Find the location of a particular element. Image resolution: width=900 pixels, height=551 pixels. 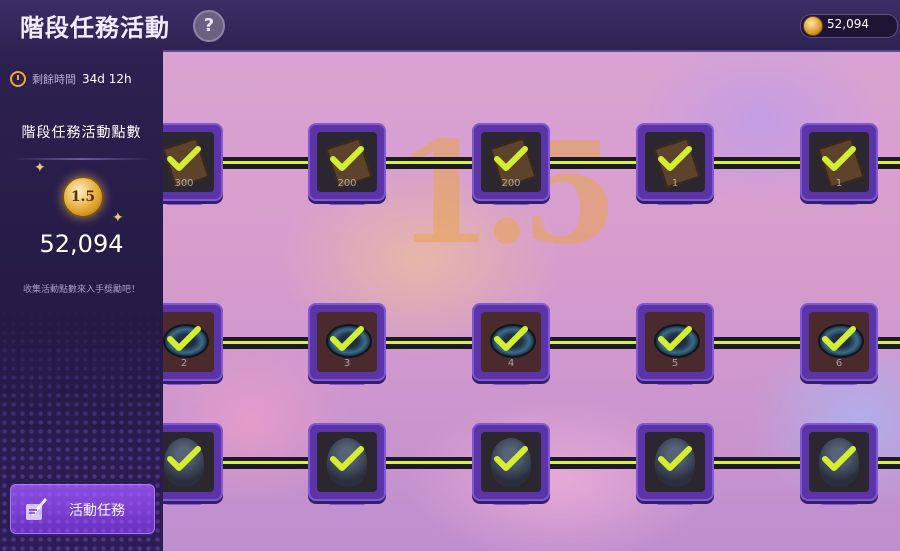

reward-node-frame: 300 is located at coordinates (193, 162).